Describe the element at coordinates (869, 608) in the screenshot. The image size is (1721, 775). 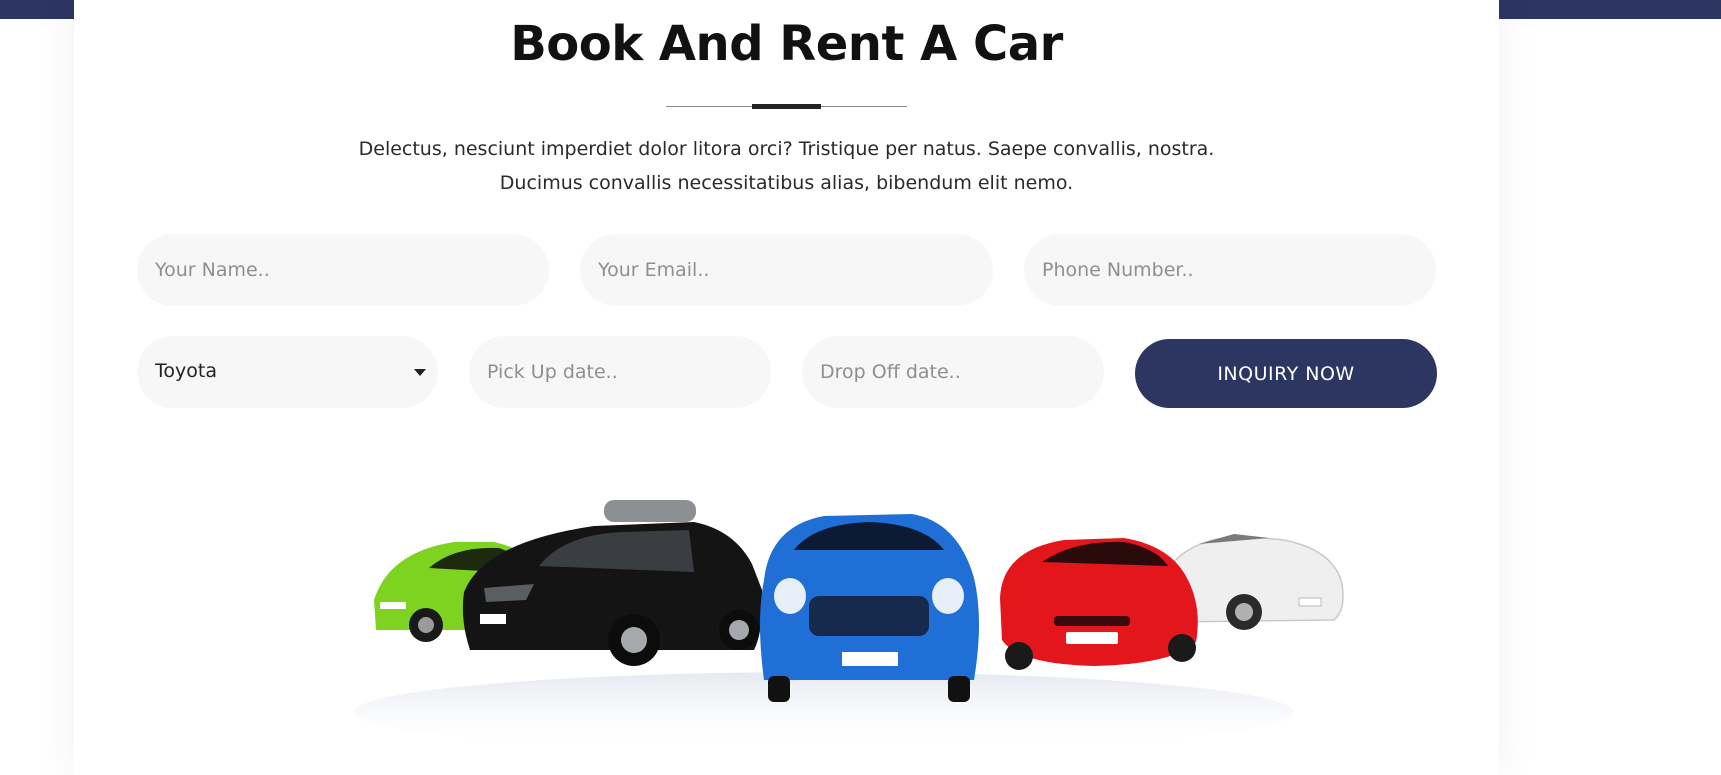
I see `blue-car` at that location.